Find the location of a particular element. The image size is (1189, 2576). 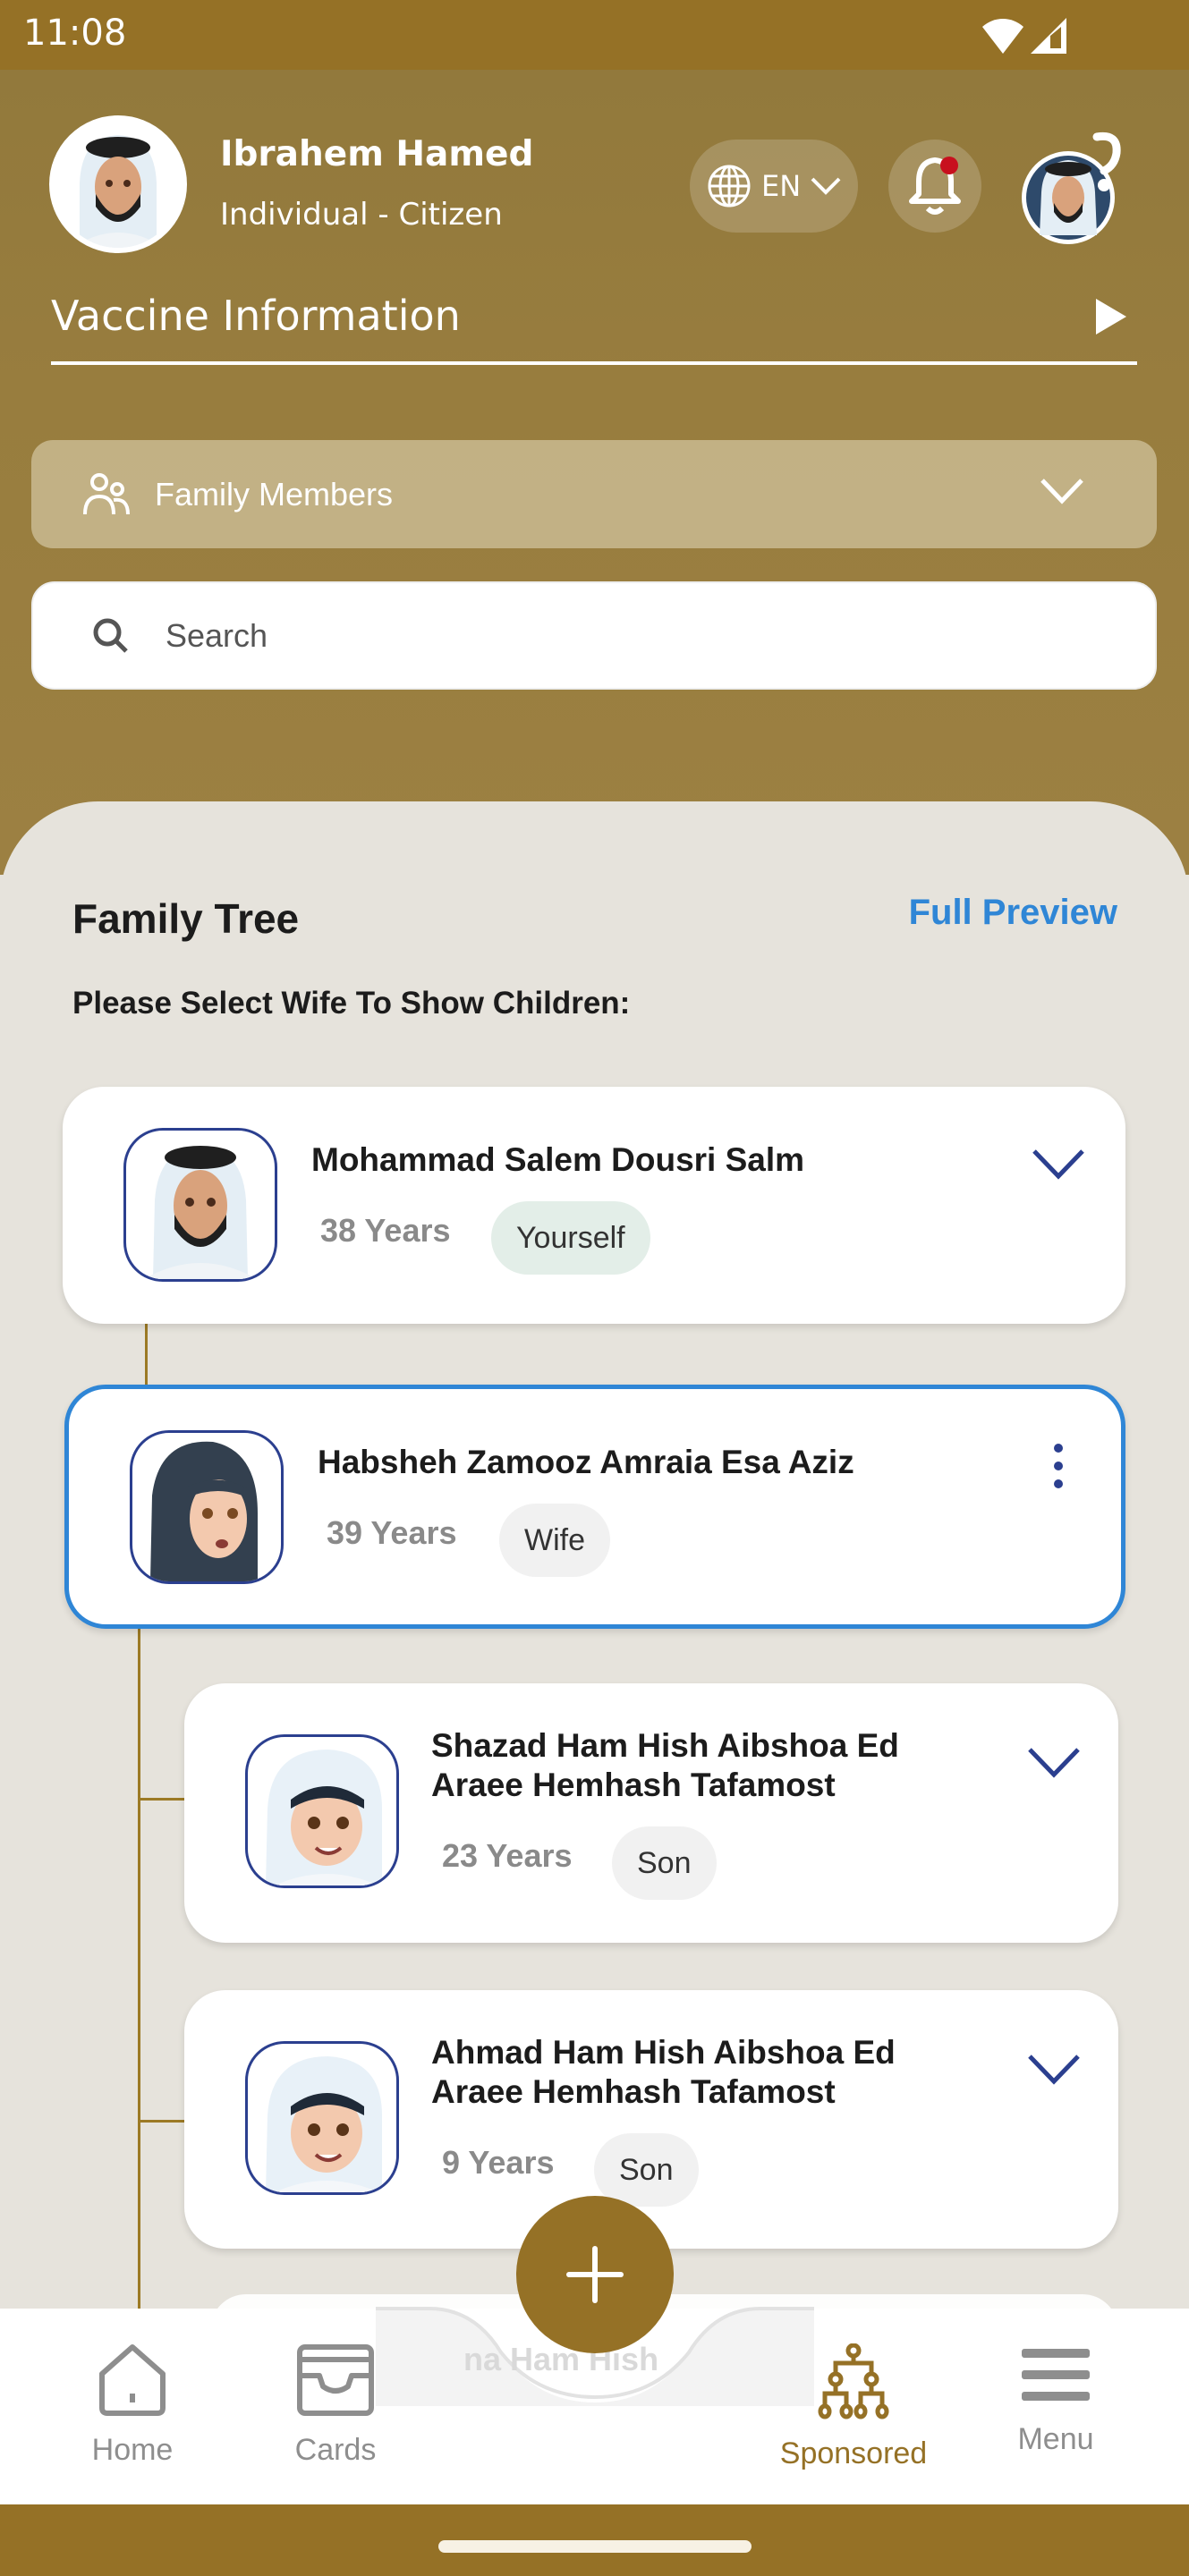

plus-icon is located at coordinates (595, 2274).